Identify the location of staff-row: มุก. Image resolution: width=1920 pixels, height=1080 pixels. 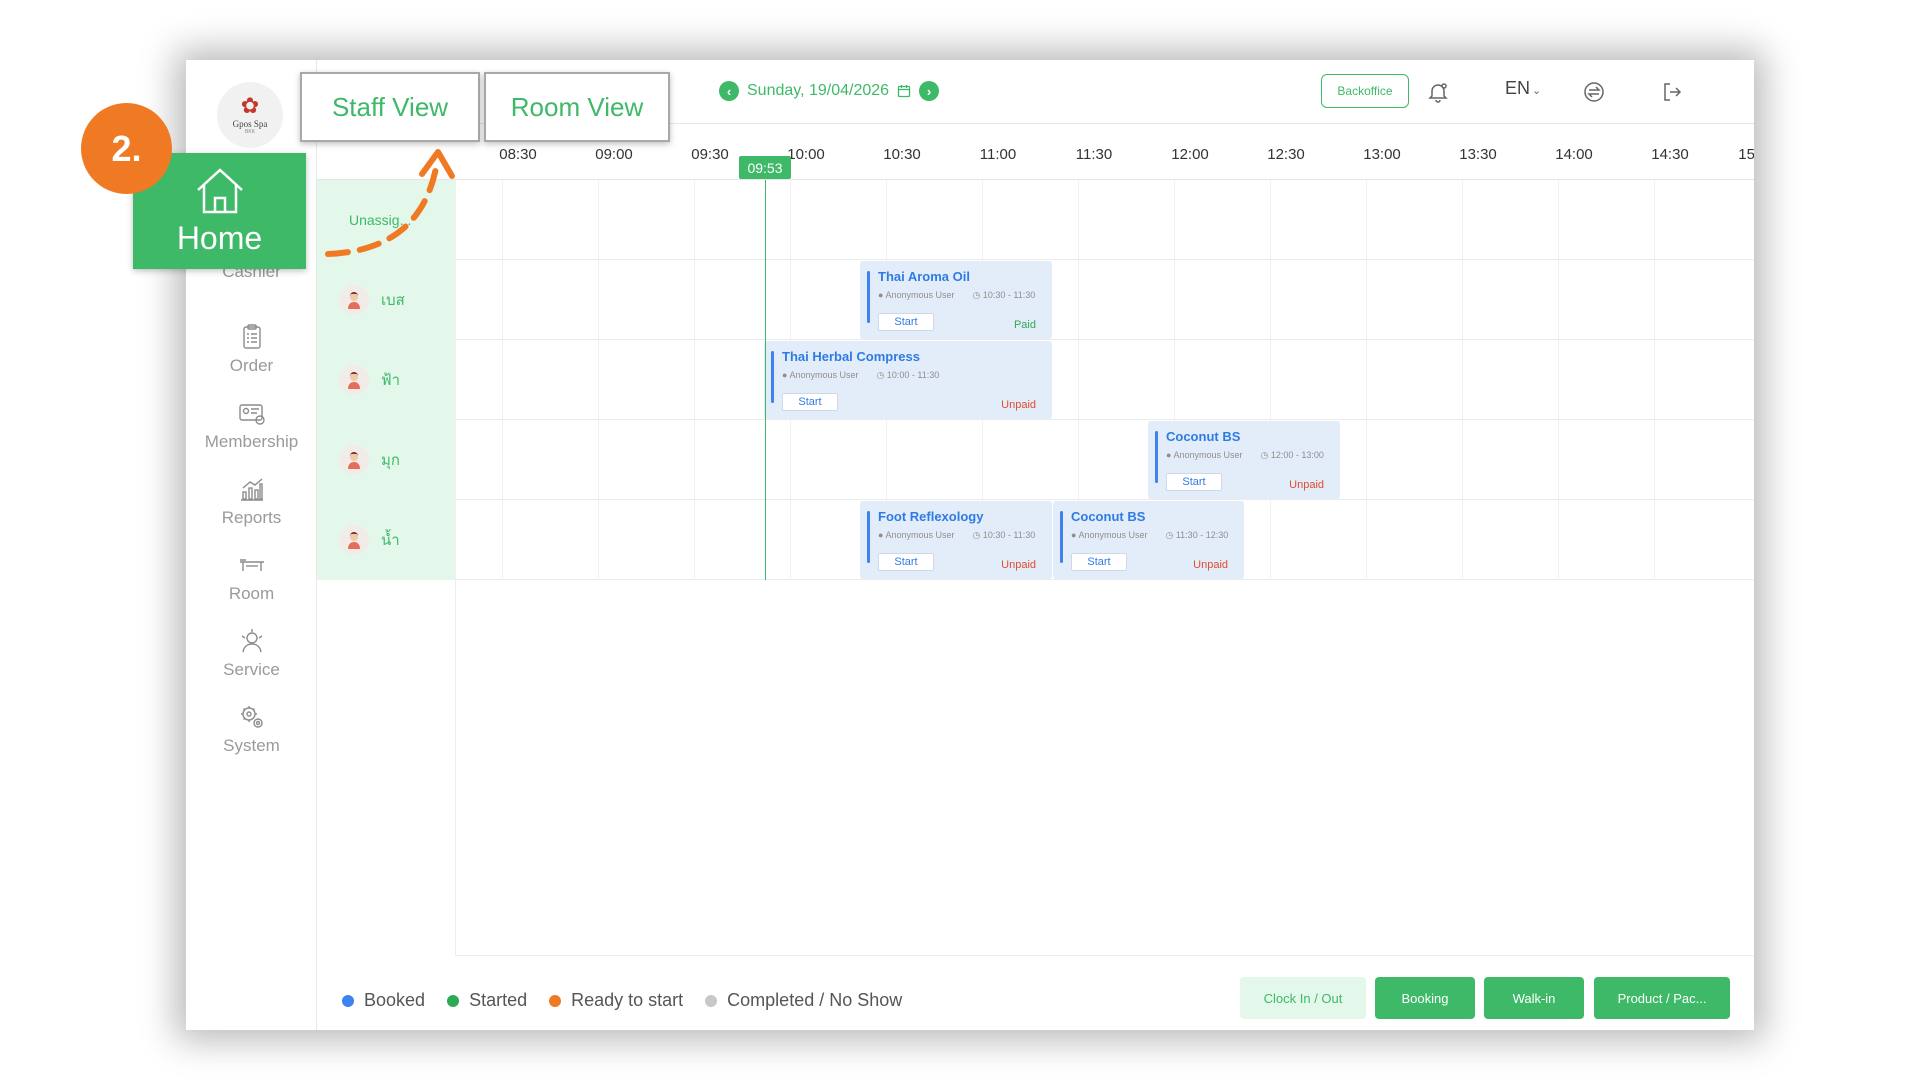
(386, 460).